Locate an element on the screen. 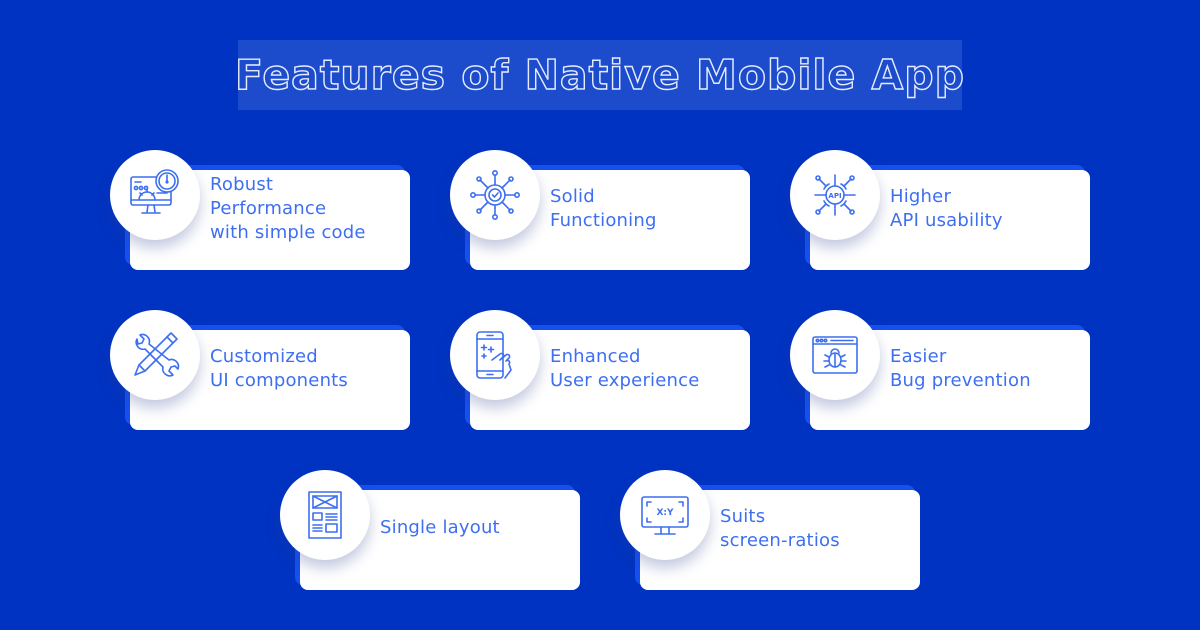  api-gear-icon: API is located at coordinates (835, 195).